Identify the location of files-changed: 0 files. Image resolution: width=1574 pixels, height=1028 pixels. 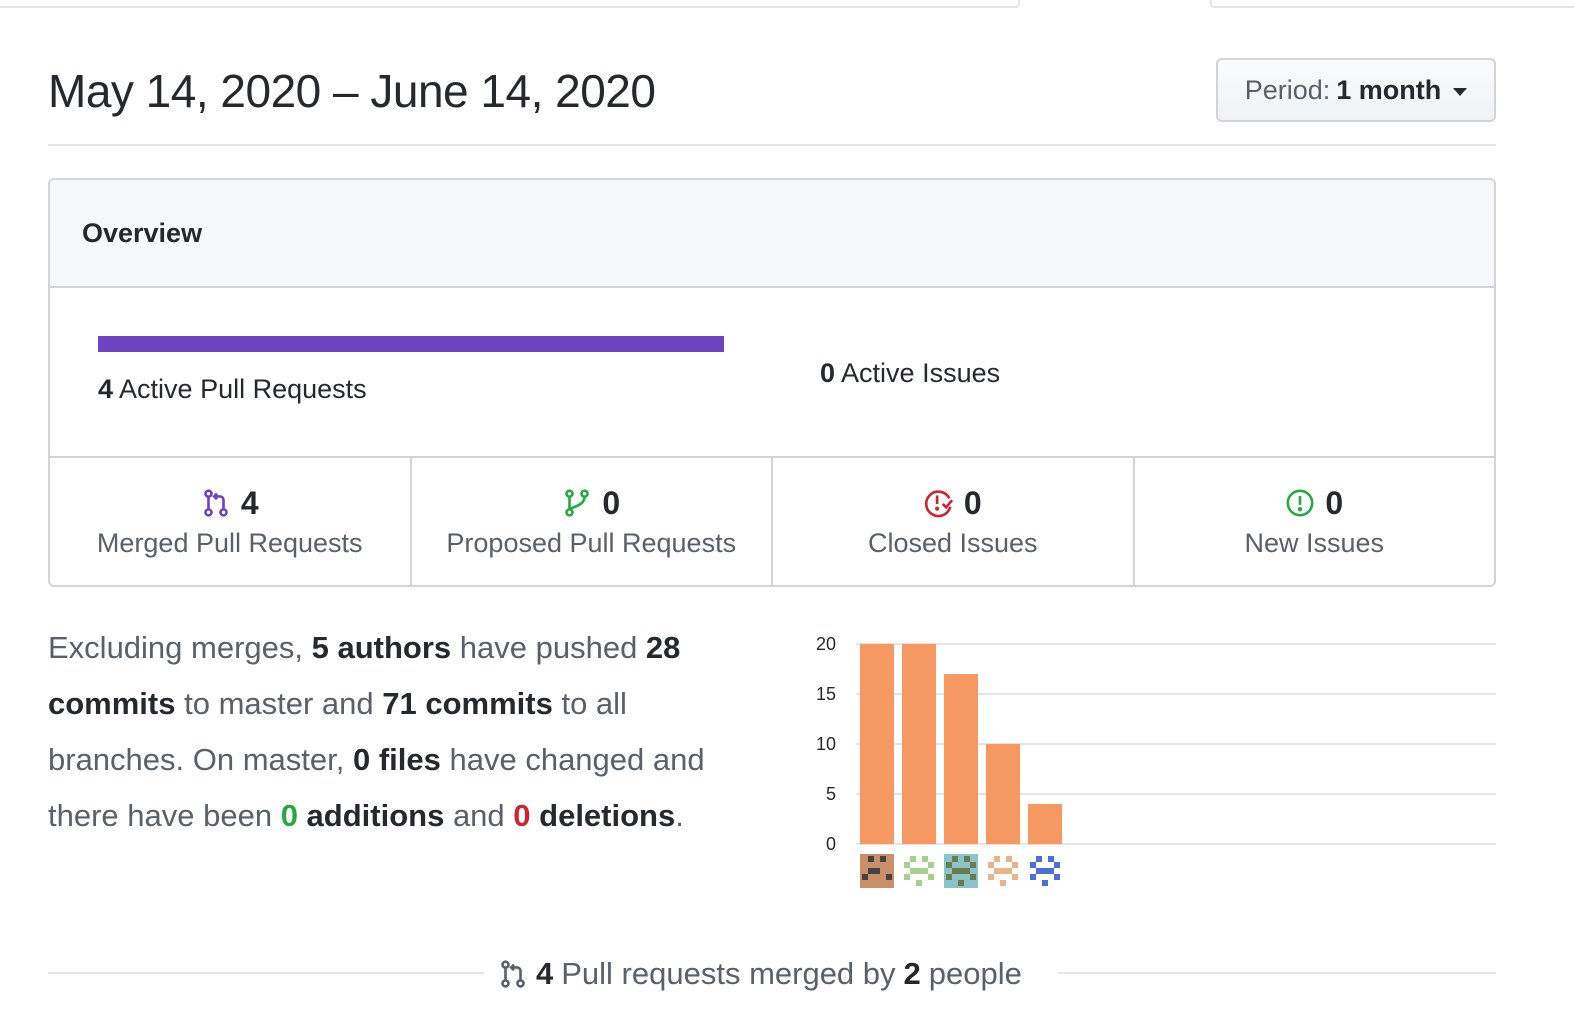
(396, 759).